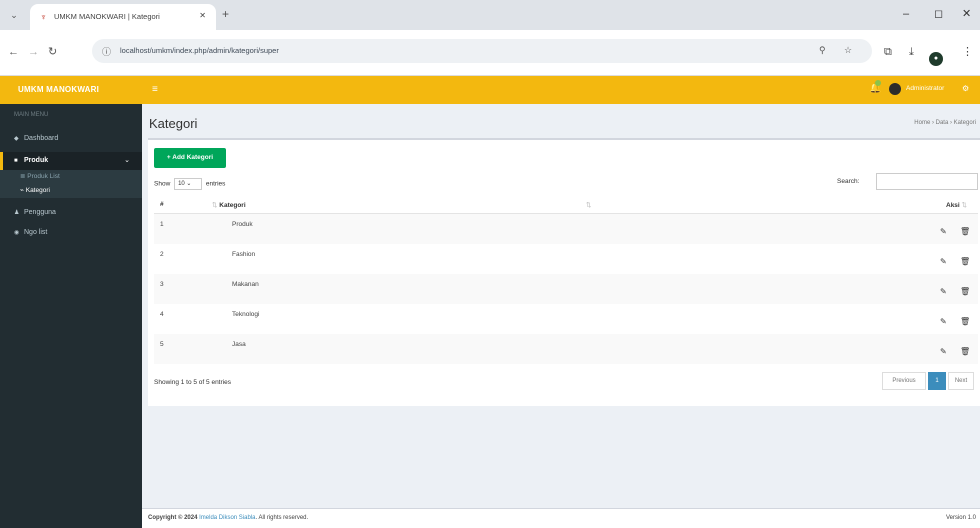  I want to click on user-name: Administrator, so click(925, 88).